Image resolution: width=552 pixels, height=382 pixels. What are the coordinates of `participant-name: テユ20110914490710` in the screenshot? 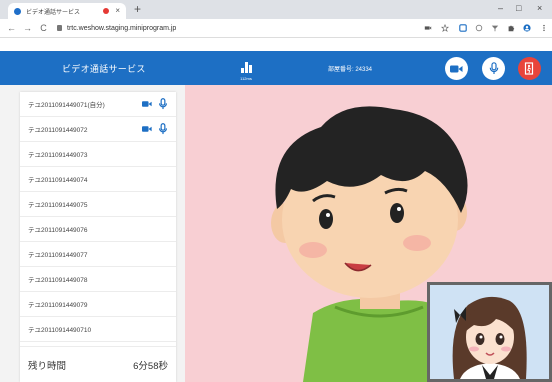 It's located at (60, 330).